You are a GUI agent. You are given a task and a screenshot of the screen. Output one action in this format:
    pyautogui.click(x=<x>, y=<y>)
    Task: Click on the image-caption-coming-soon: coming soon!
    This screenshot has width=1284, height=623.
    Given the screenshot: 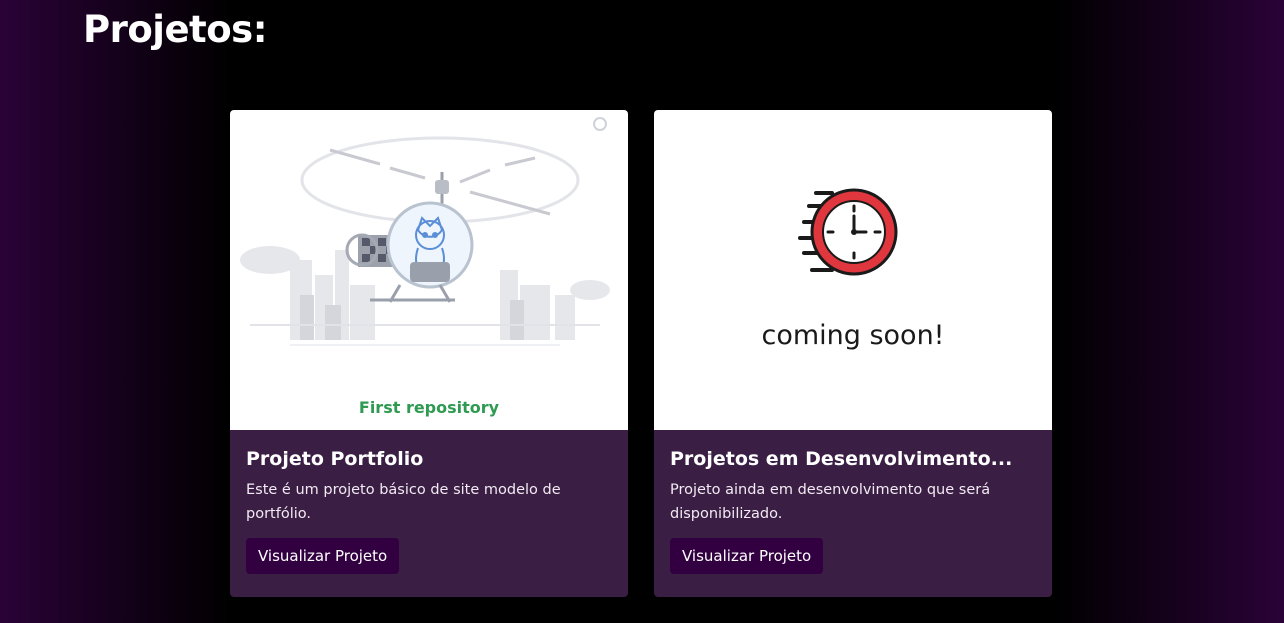 What is the action you would take?
    pyautogui.click(x=853, y=335)
    